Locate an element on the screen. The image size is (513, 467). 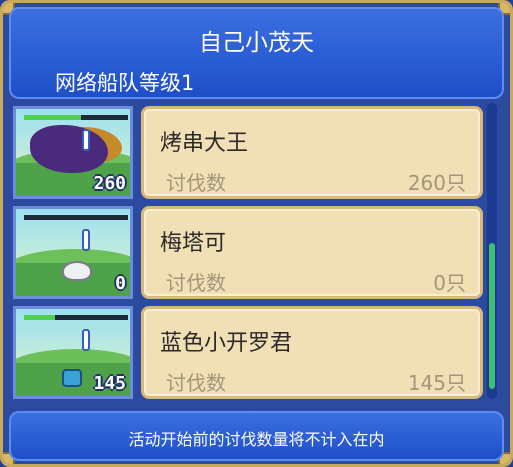
defeat-count-badge: 260 is located at coordinates (109, 183).